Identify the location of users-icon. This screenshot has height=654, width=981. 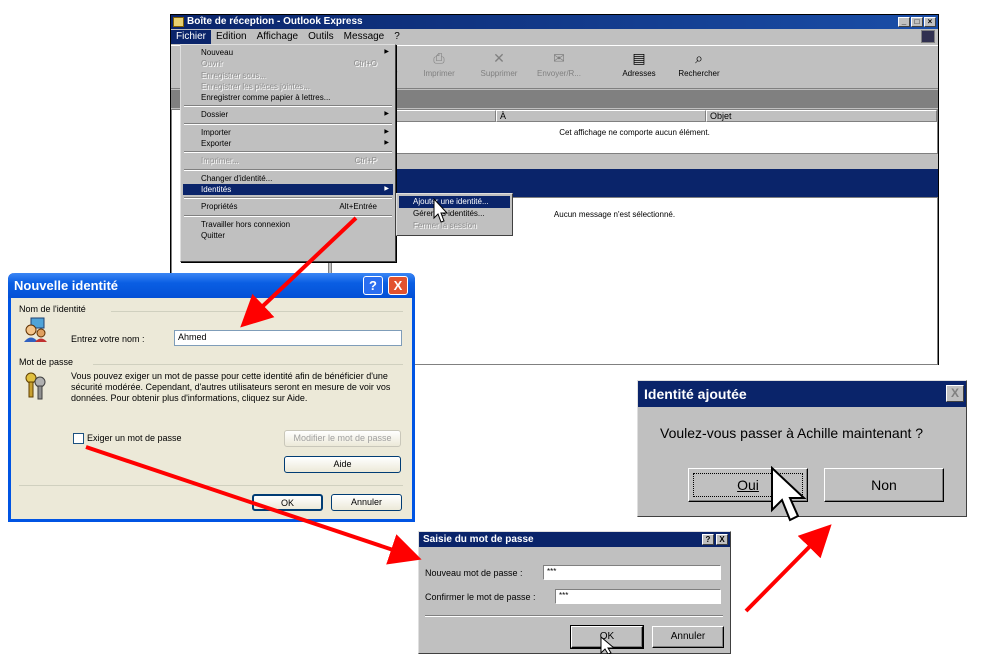
(35, 329).